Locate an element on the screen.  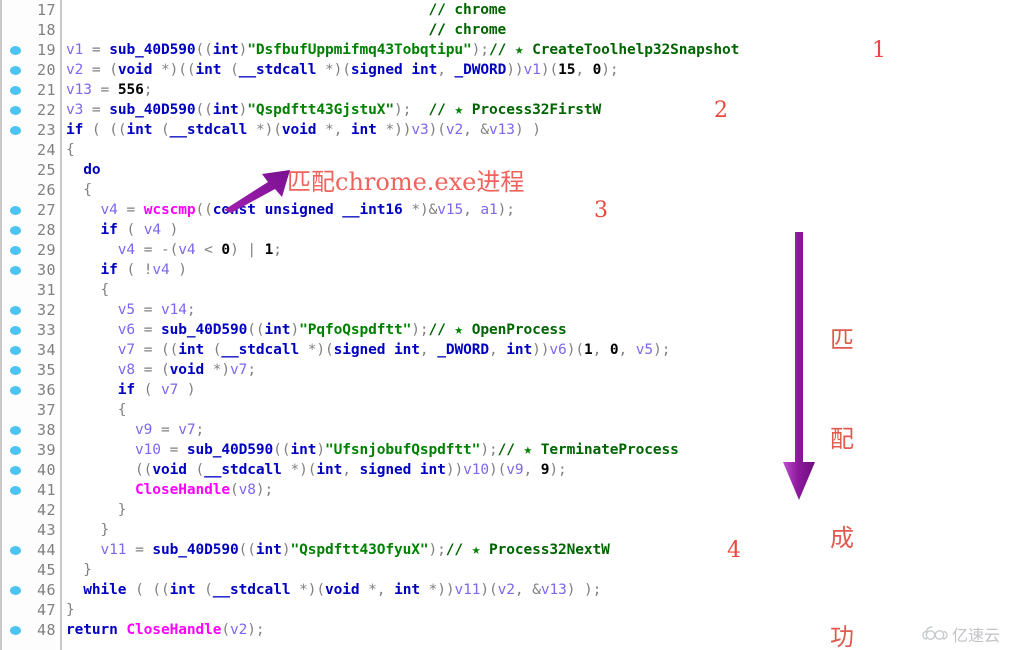
gutter-row-40: 40 is located at coordinates (31, 470).